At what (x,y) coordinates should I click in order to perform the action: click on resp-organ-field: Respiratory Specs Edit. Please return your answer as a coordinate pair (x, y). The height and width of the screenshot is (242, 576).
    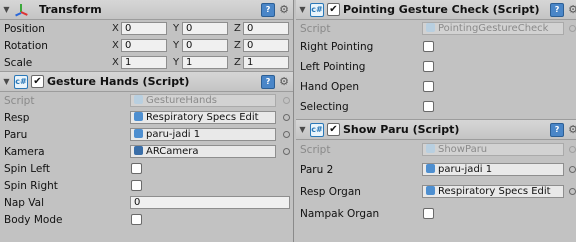
    Looking at the image, I should click on (493, 191).